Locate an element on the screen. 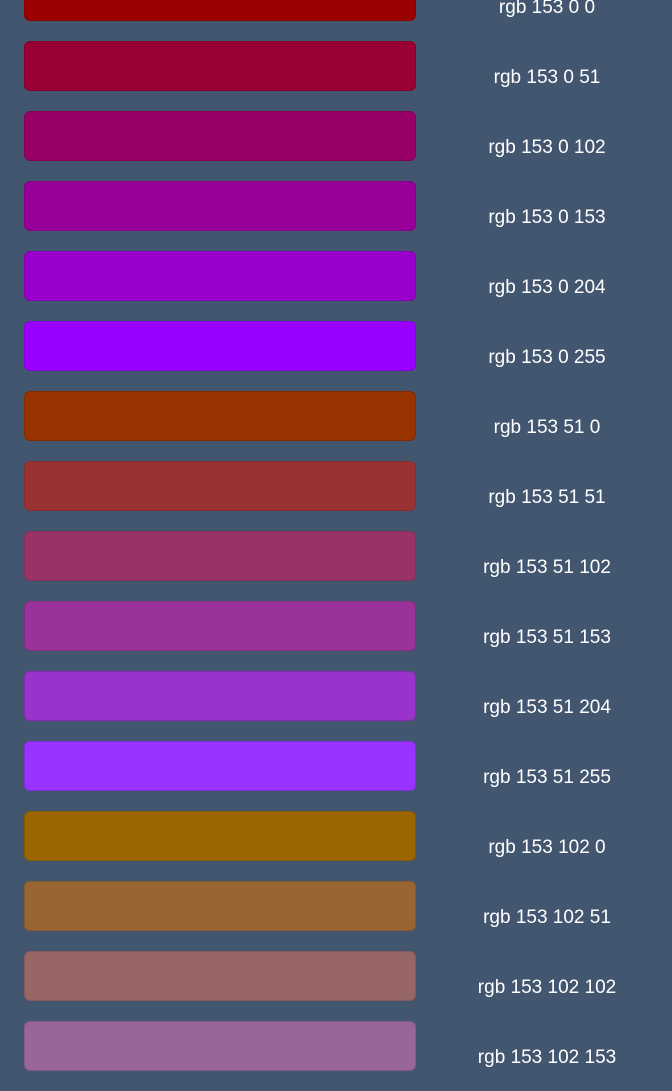  color-label: rgb 153 102 51 is located at coordinates (547, 917).